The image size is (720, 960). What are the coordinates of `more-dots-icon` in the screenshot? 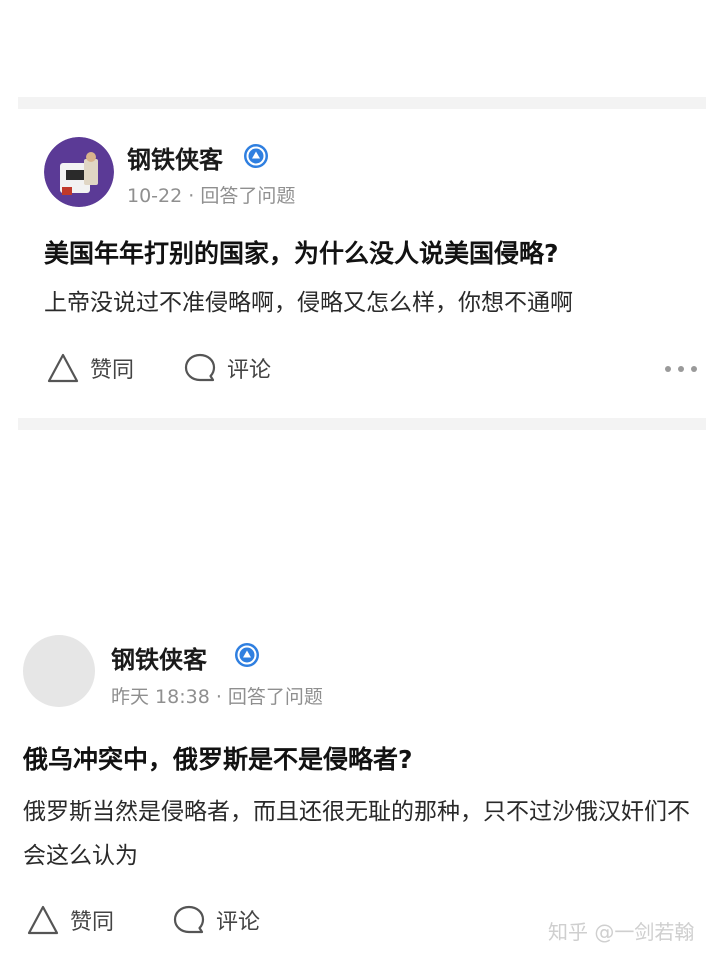 It's located at (681, 369).